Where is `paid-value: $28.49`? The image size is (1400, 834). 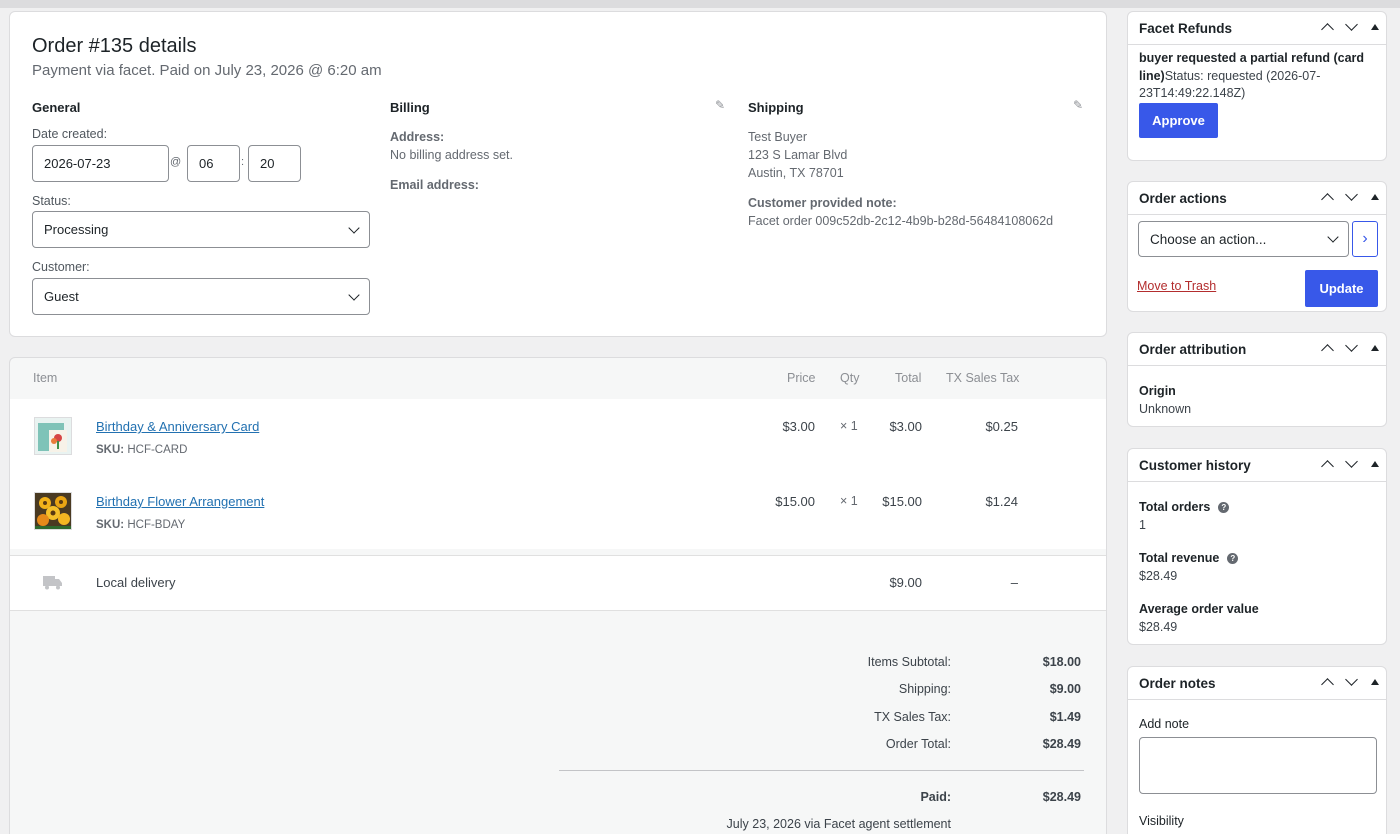
paid-value: $28.49 is located at coordinates (1061, 797).